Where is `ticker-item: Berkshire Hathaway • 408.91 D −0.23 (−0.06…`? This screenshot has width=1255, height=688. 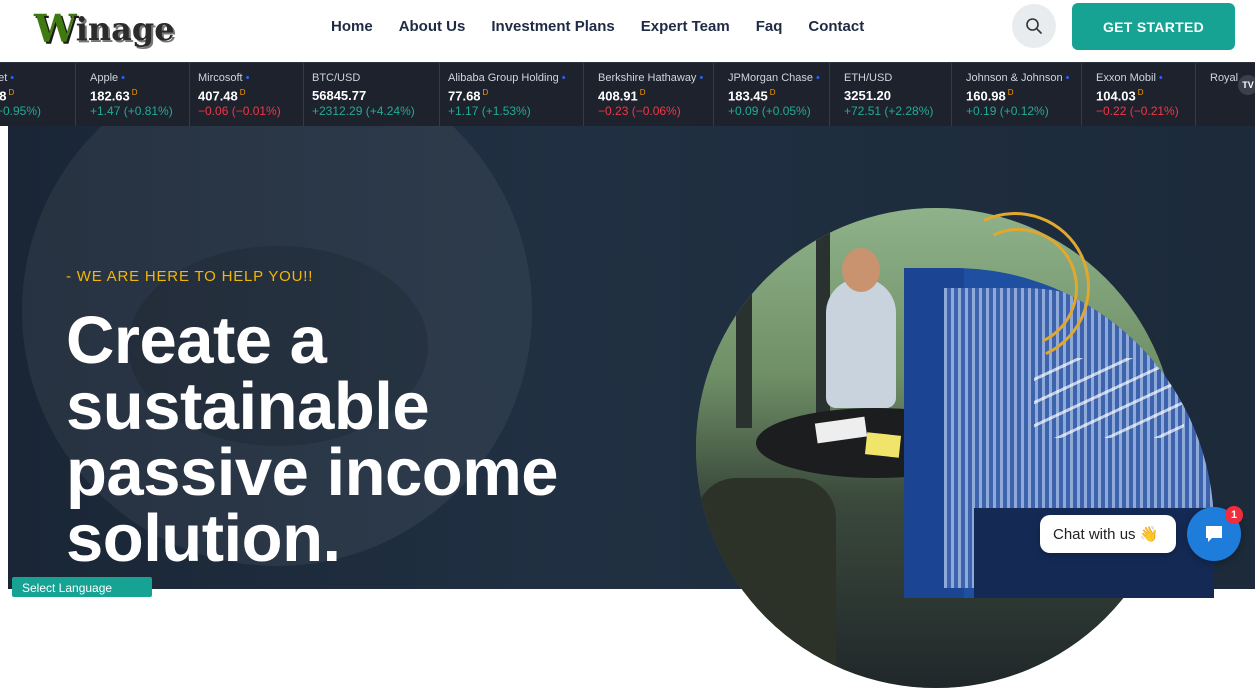
ticker-item: Berkshire Hathaway • 408.91 D −0.23 (−0.06… is located at coordinates (649, 94).